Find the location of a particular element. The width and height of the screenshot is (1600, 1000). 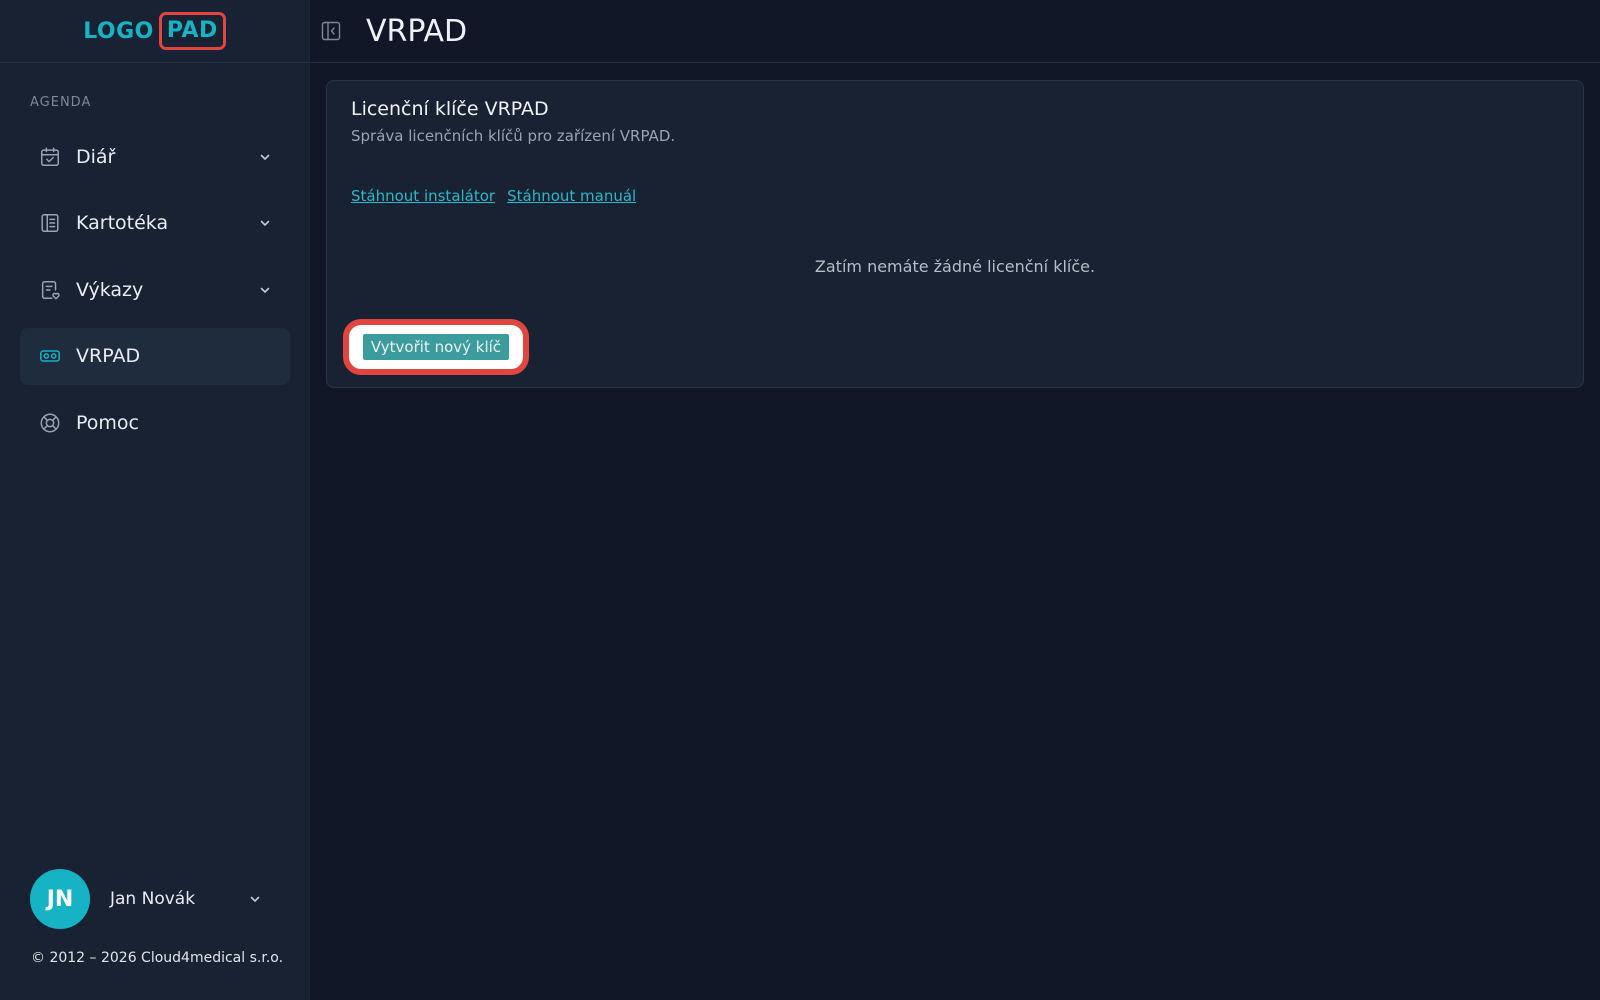

calendar-check-icon is located at coordinates (50, 157).